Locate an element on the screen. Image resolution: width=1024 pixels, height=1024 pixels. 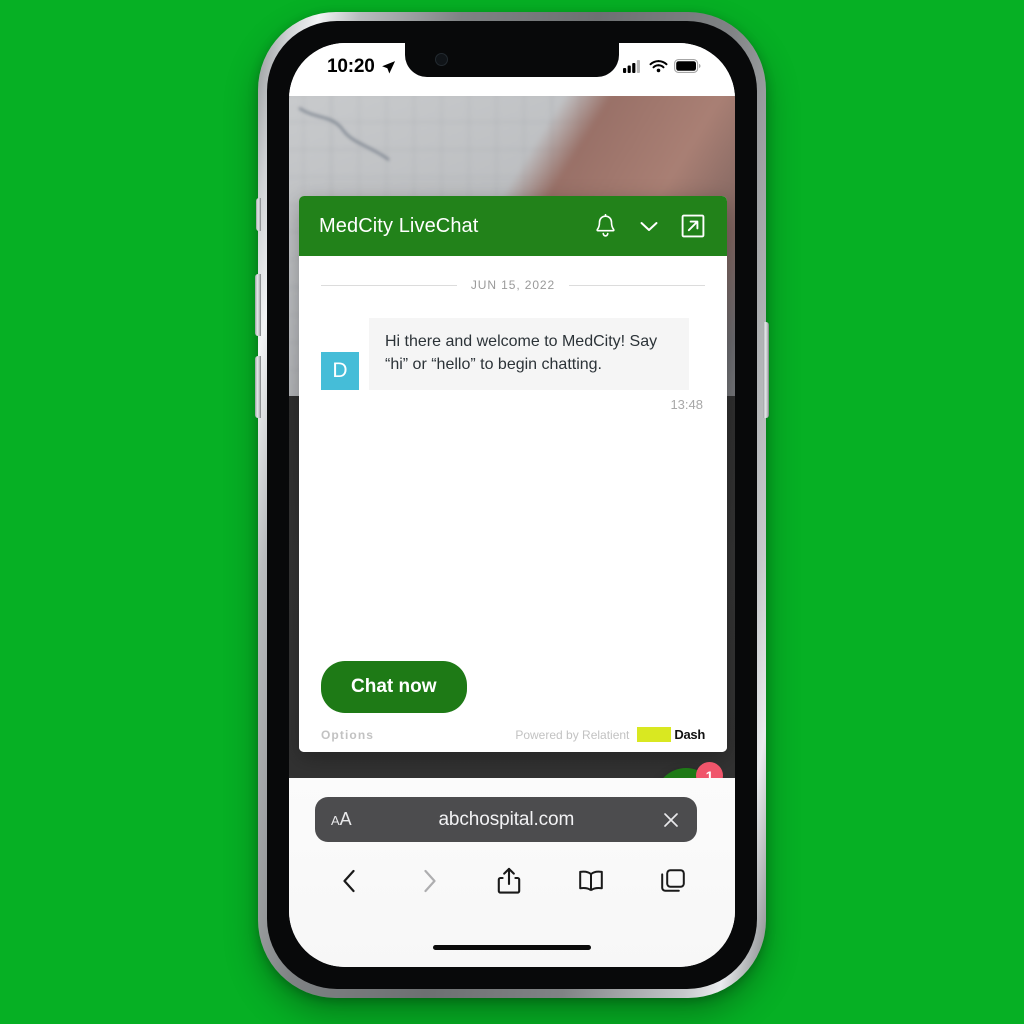
aa-text-size-icon: A A is located at coordinates (341, 819).